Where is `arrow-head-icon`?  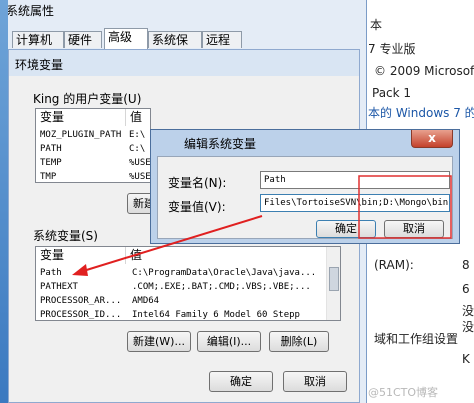
arrow-head-icon is located at coordinates (80, 270).